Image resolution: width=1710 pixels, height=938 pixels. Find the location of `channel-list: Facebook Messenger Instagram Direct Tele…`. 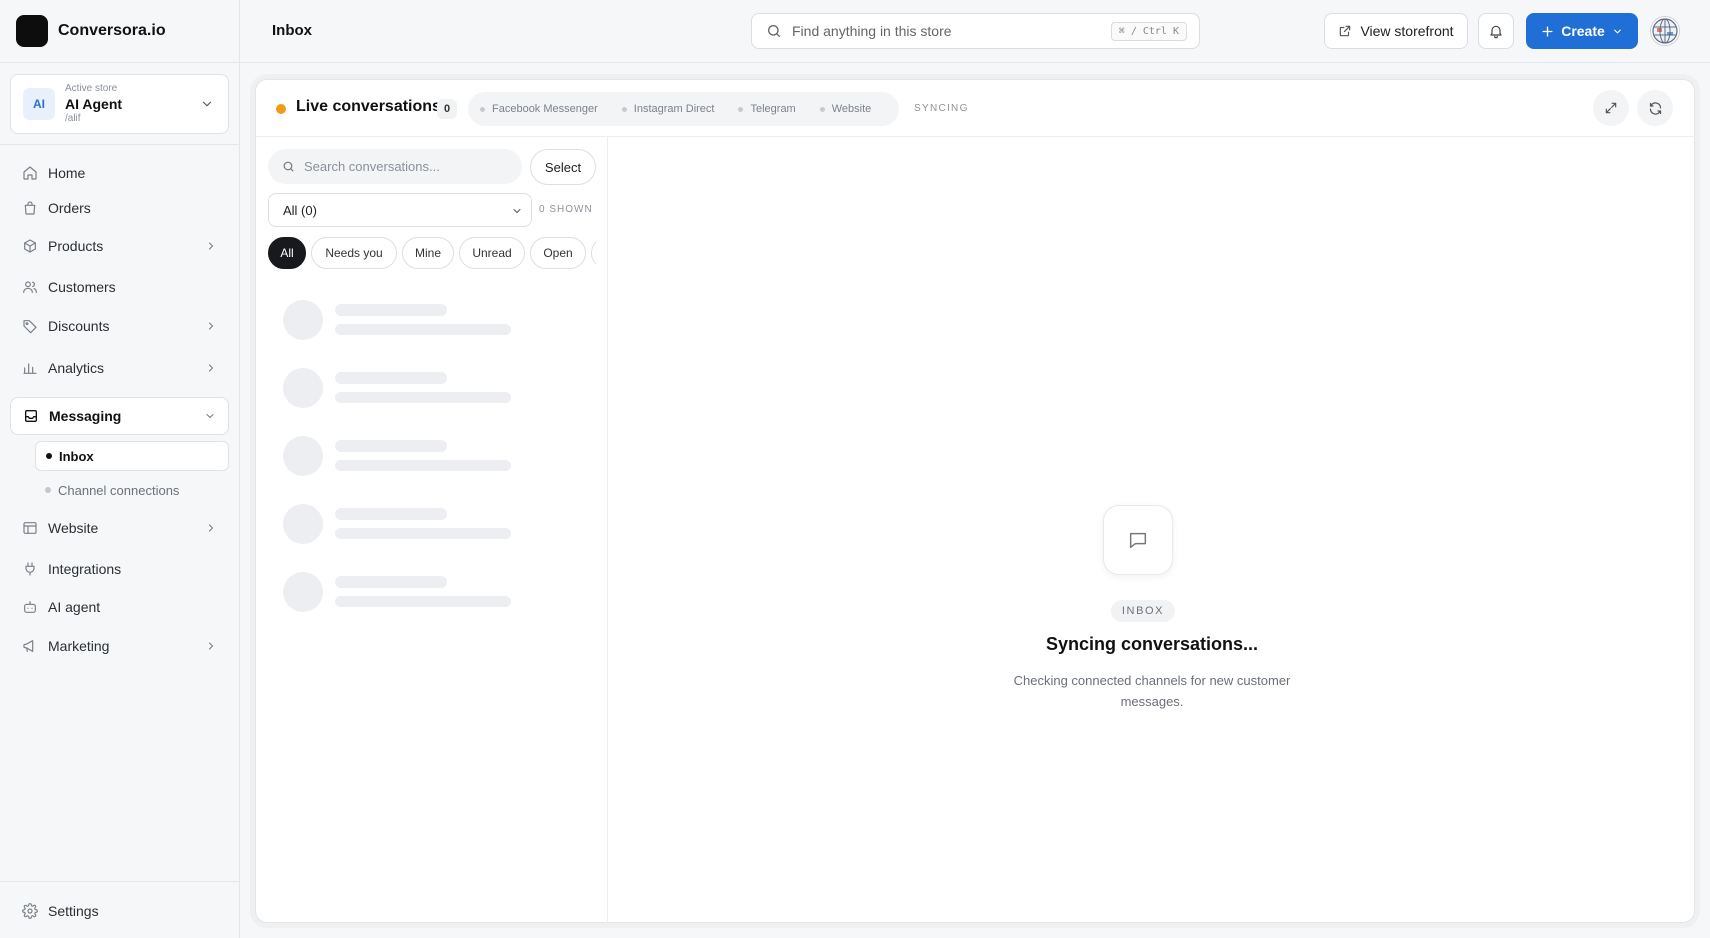

channel-list: Facebook Messenger Instagram Direct Tele… is located at coordinates (683, 109).